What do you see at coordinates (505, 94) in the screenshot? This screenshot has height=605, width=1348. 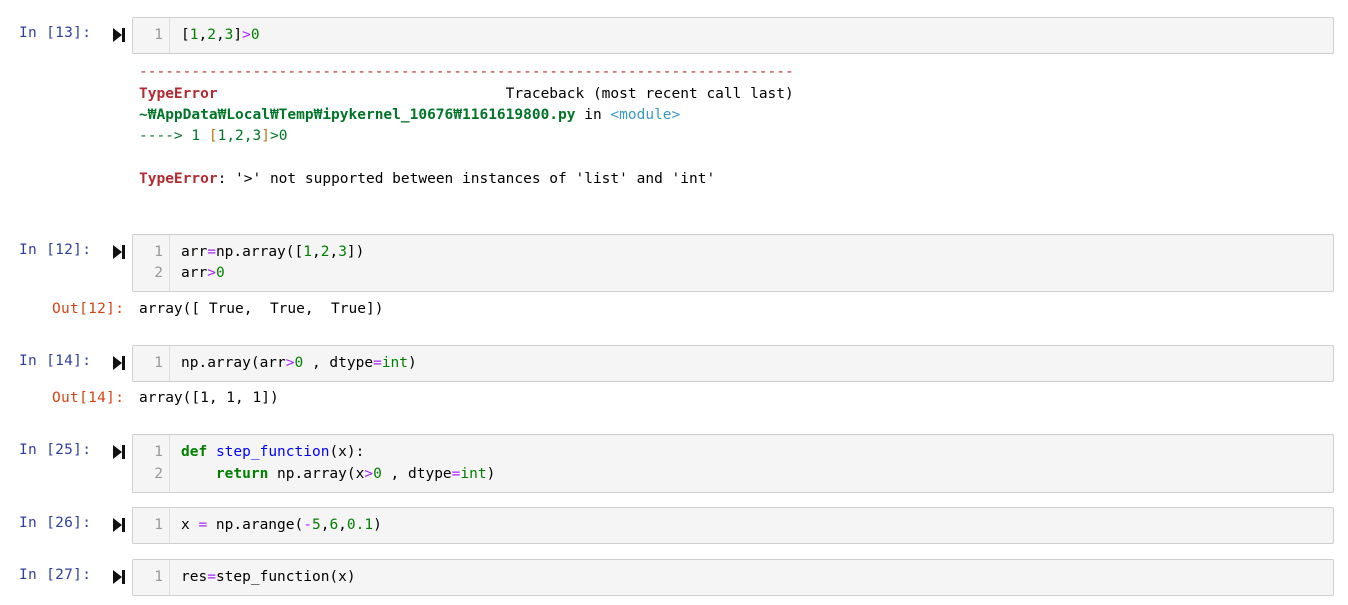 I see `traceback-label: Traceback (most recent call last)` at bounding box center [505, 94].